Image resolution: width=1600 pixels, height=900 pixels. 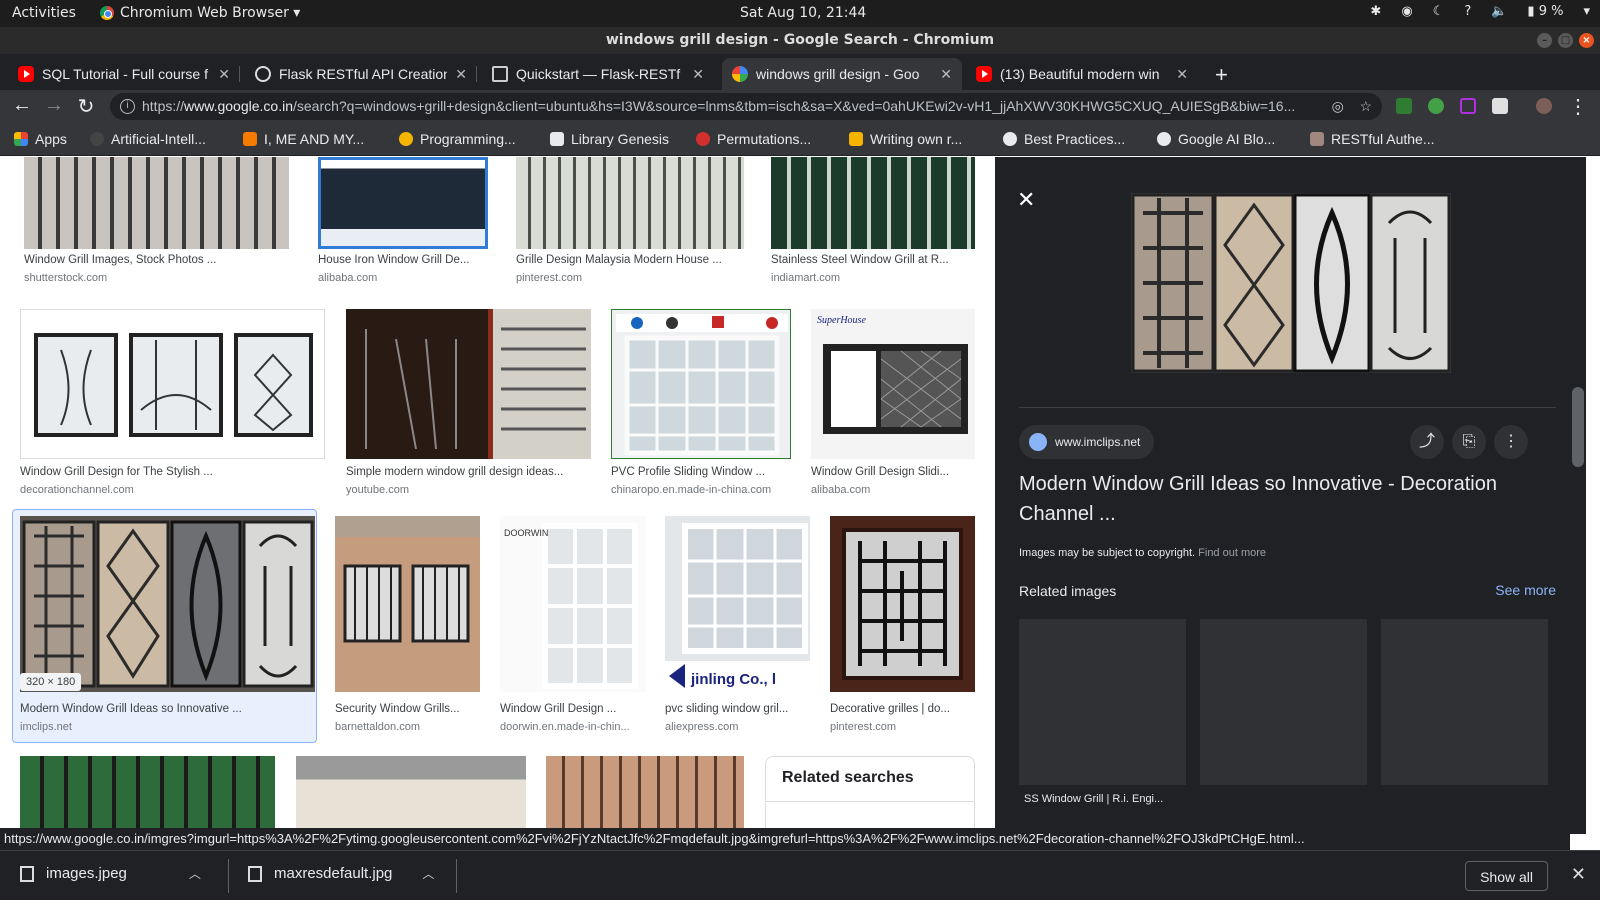 I want to click on result-source: shutterstock.com, so click(x=65, y=278).